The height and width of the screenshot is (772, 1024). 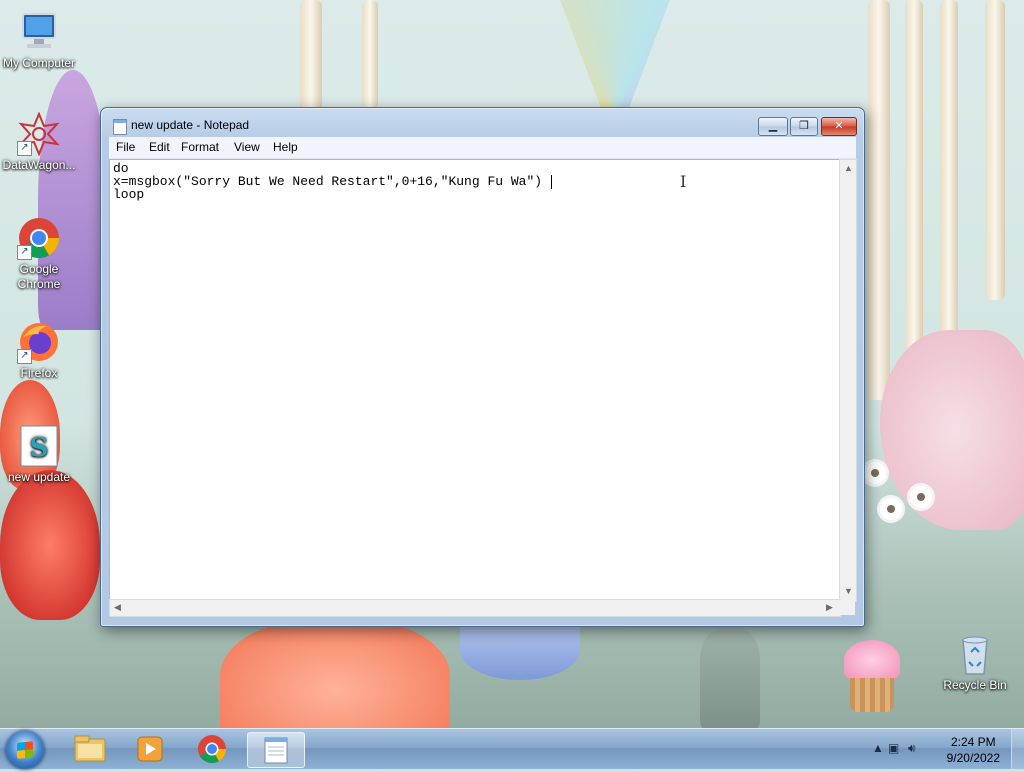 I want to click on start-button, so click(x=25, y=750).